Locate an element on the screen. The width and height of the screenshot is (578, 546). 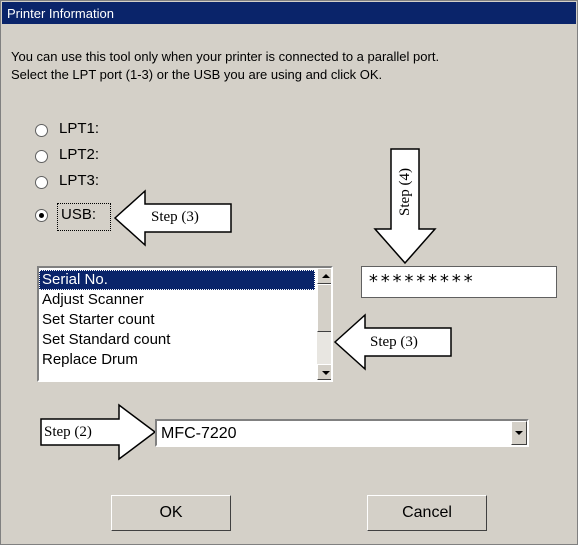
cancel-button: Cancel is located at coordinates (427, 513).